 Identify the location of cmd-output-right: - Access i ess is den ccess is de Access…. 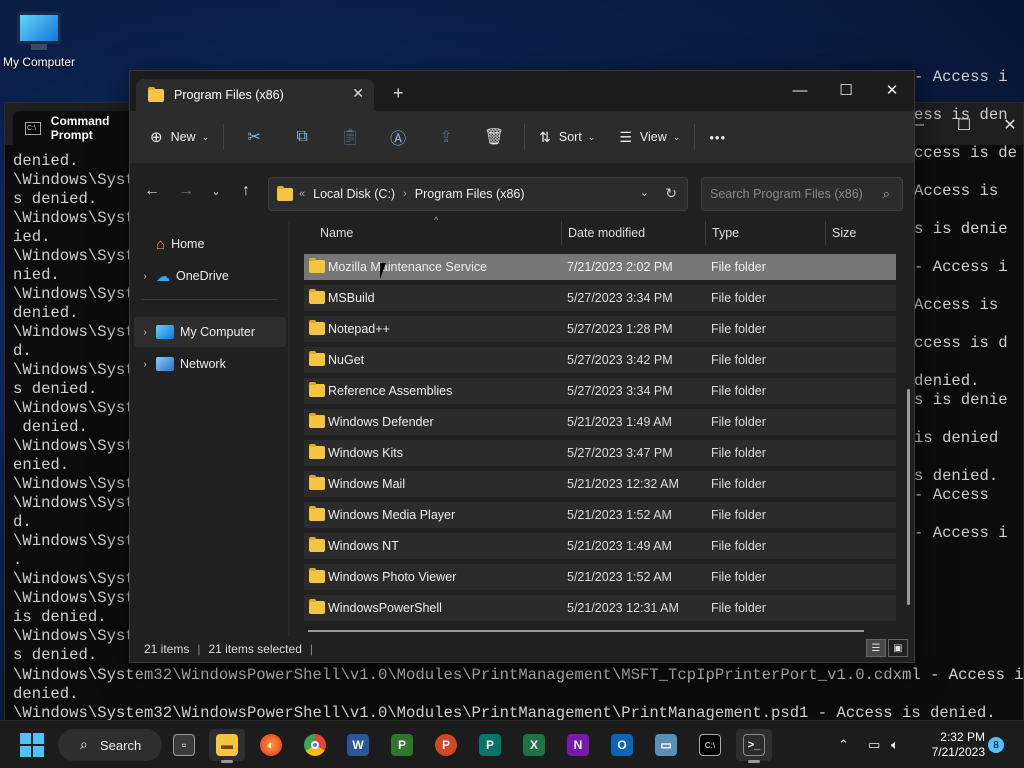
(965, 305).